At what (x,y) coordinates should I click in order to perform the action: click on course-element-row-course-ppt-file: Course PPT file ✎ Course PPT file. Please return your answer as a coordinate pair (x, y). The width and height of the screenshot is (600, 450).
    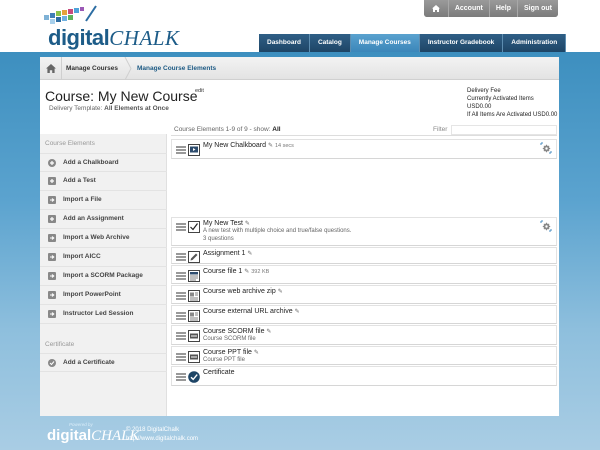
    Looking at the image, I should click on (364, 355).